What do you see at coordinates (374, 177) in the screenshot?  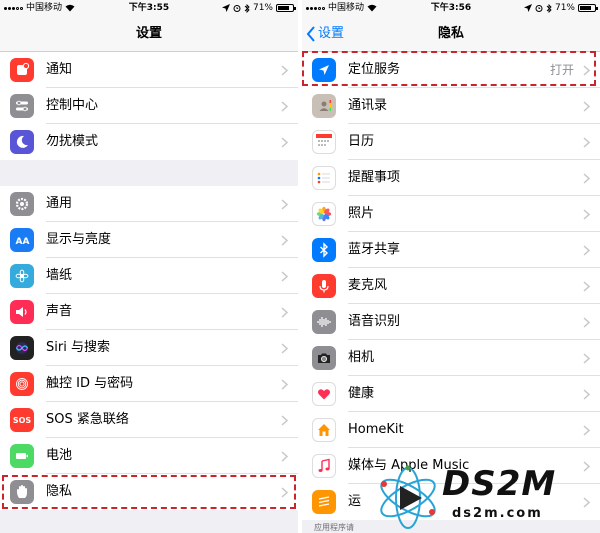 I see `privacy-item-label: 提醒事项` at bounding box center [374, 177].